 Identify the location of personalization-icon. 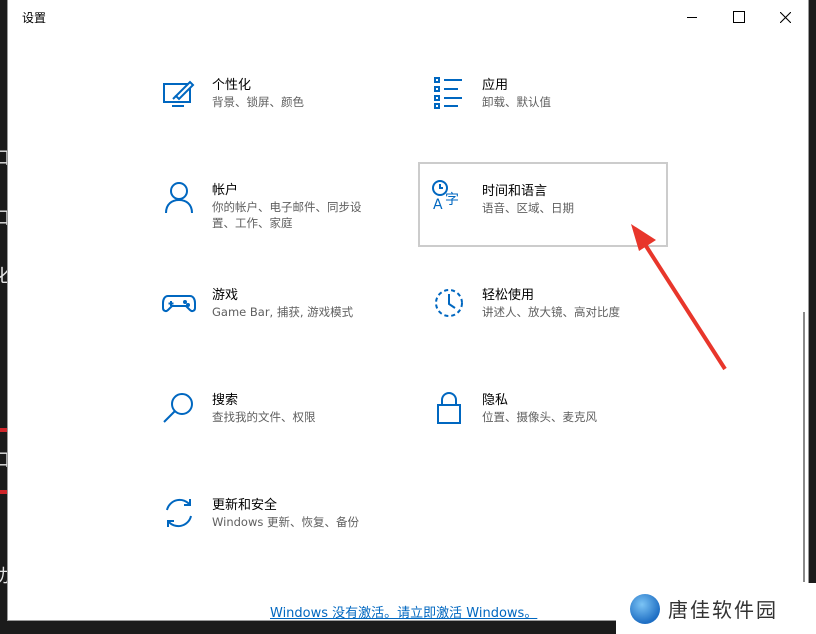
(179, 93).